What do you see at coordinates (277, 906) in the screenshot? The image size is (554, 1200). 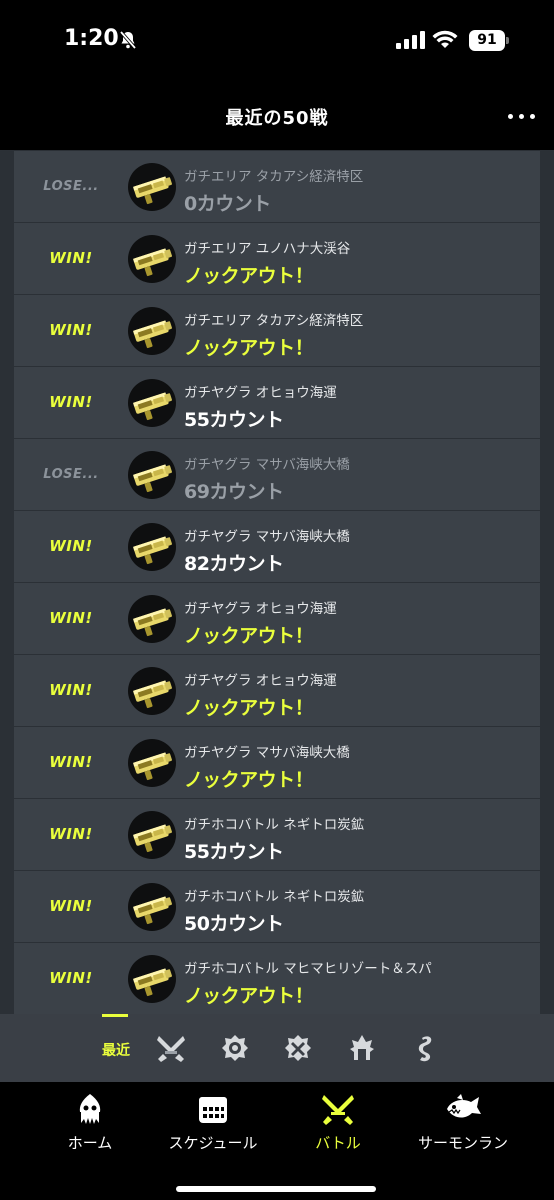 I see `battle-row: WIN! ガチホコバトル ネギトロ炭鉱 50カウント` at bounding box center [277, 906].